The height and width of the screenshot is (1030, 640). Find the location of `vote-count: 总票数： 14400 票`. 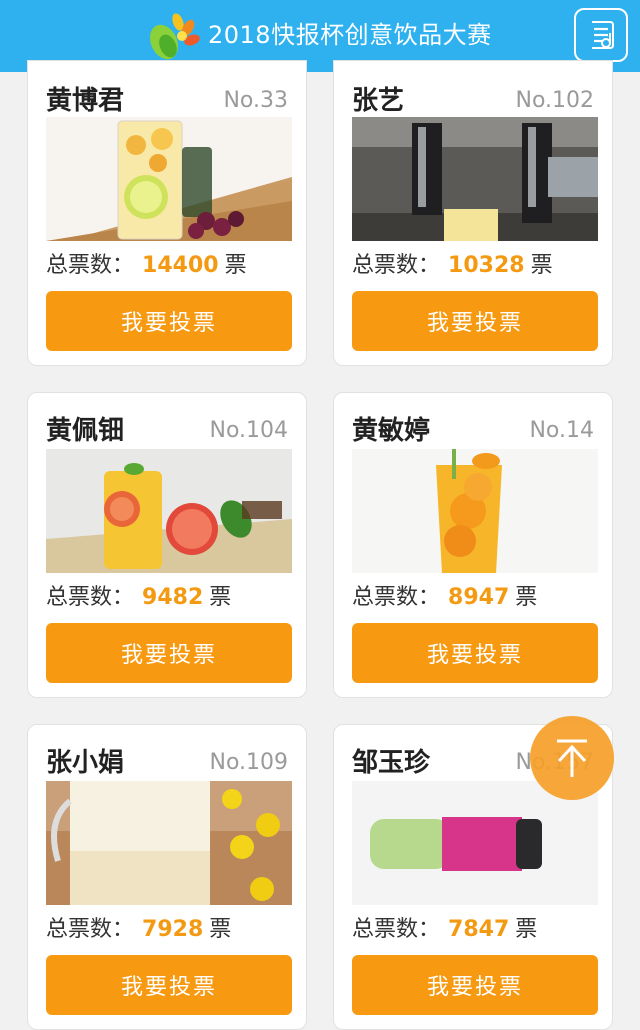

vote-count: 总票数： 14400 票 is located at coordinates (146, 266).